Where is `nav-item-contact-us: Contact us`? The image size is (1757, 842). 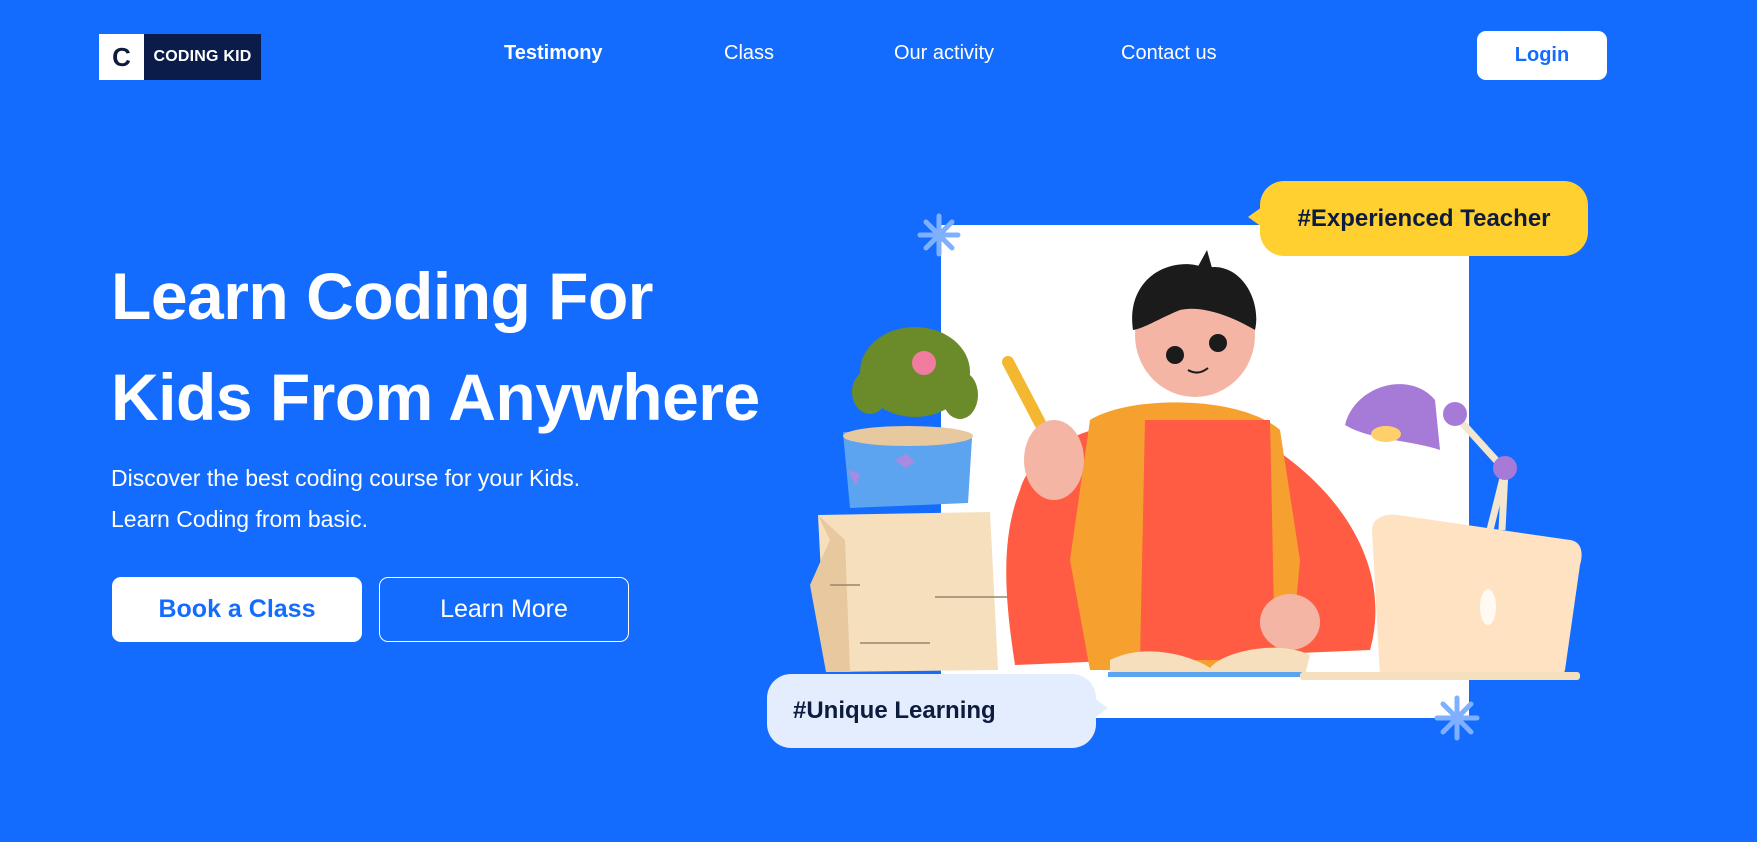
nav-item-contact-us: Contact us is located at coordinates (1169, 53).